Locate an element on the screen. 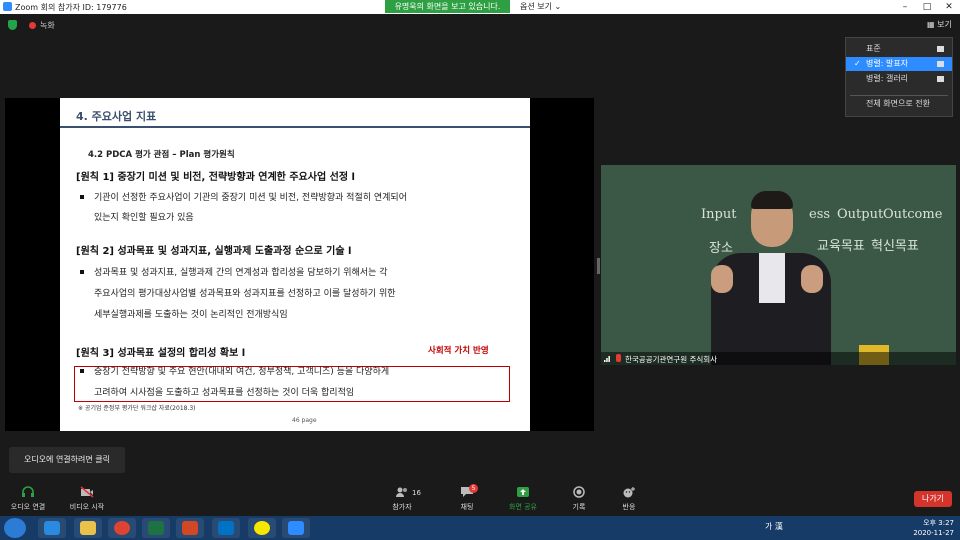 This screenshot has height=540, width=960. chalk-text: Outcome is located at coordinates (913, 214).